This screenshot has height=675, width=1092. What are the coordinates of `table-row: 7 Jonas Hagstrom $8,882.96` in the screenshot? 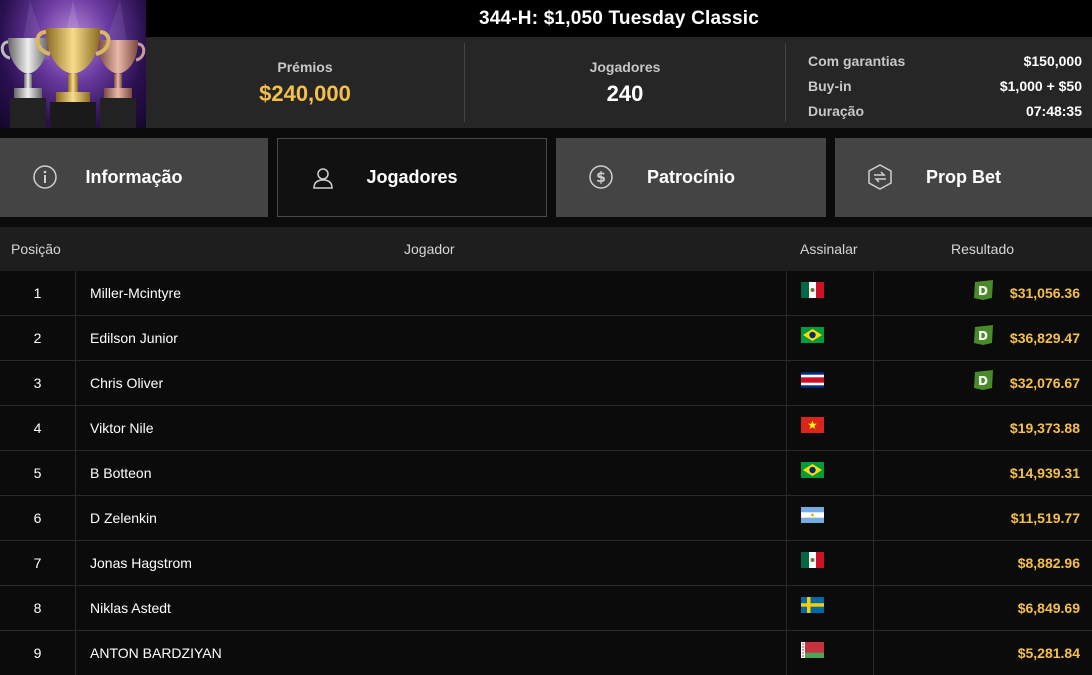 It's located at (546, 563).